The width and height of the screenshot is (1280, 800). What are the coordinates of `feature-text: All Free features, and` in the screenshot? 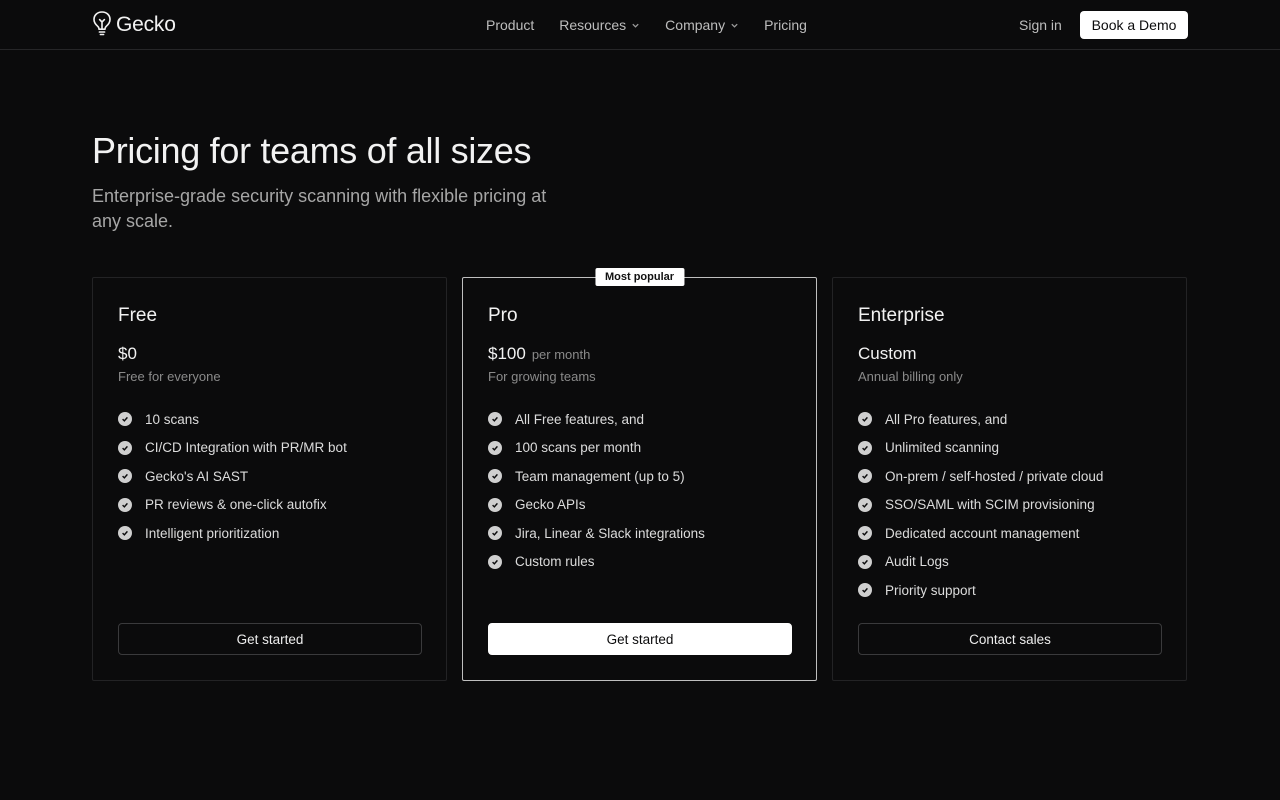 It's located at (580, 419).